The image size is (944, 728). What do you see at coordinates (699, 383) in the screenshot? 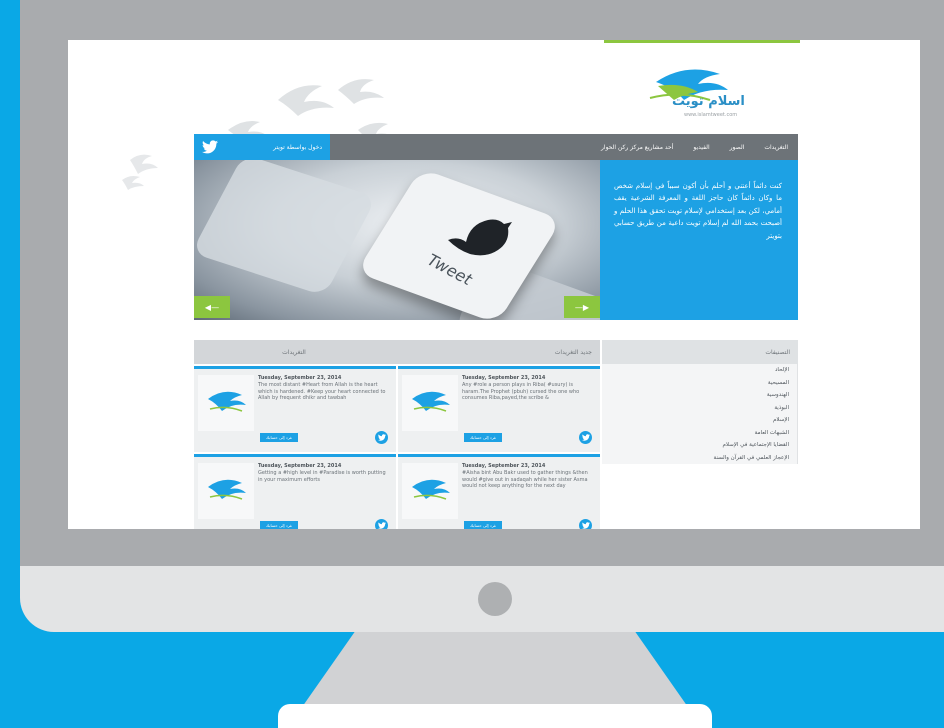
I see `category-item: المسيحية` at bounding box center [699, 383].